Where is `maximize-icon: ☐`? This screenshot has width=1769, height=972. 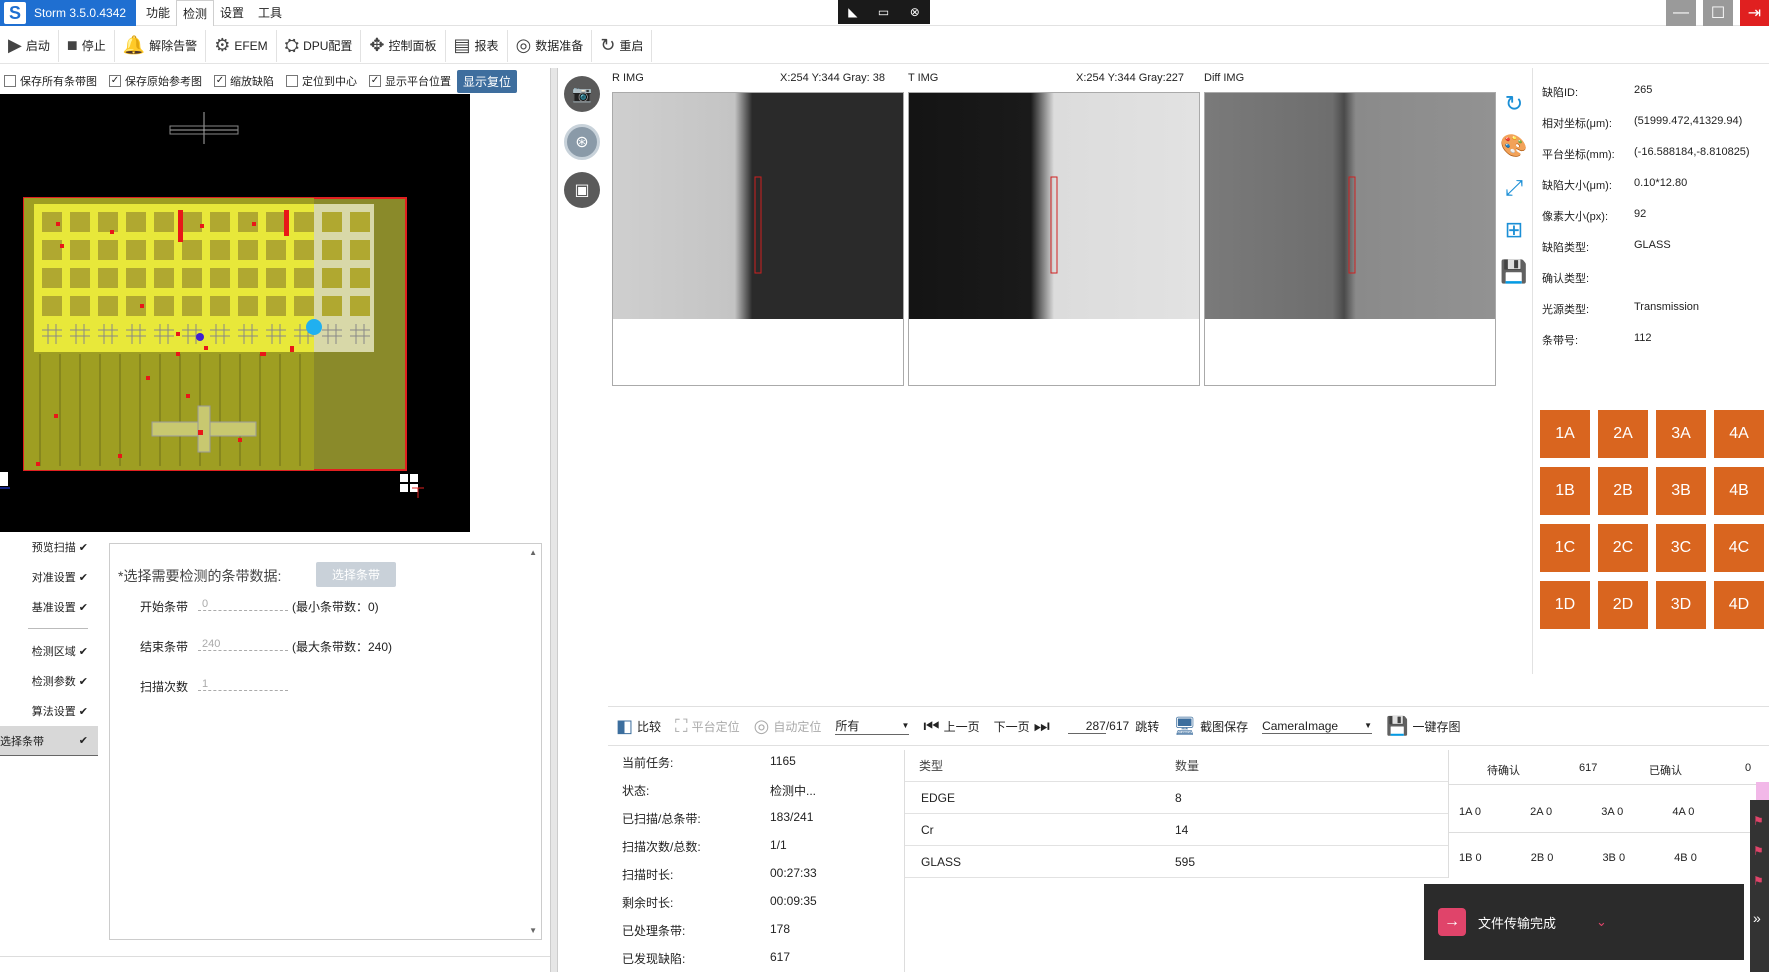 maximize-icon: ☐ is located at coordinates (1718, 13).